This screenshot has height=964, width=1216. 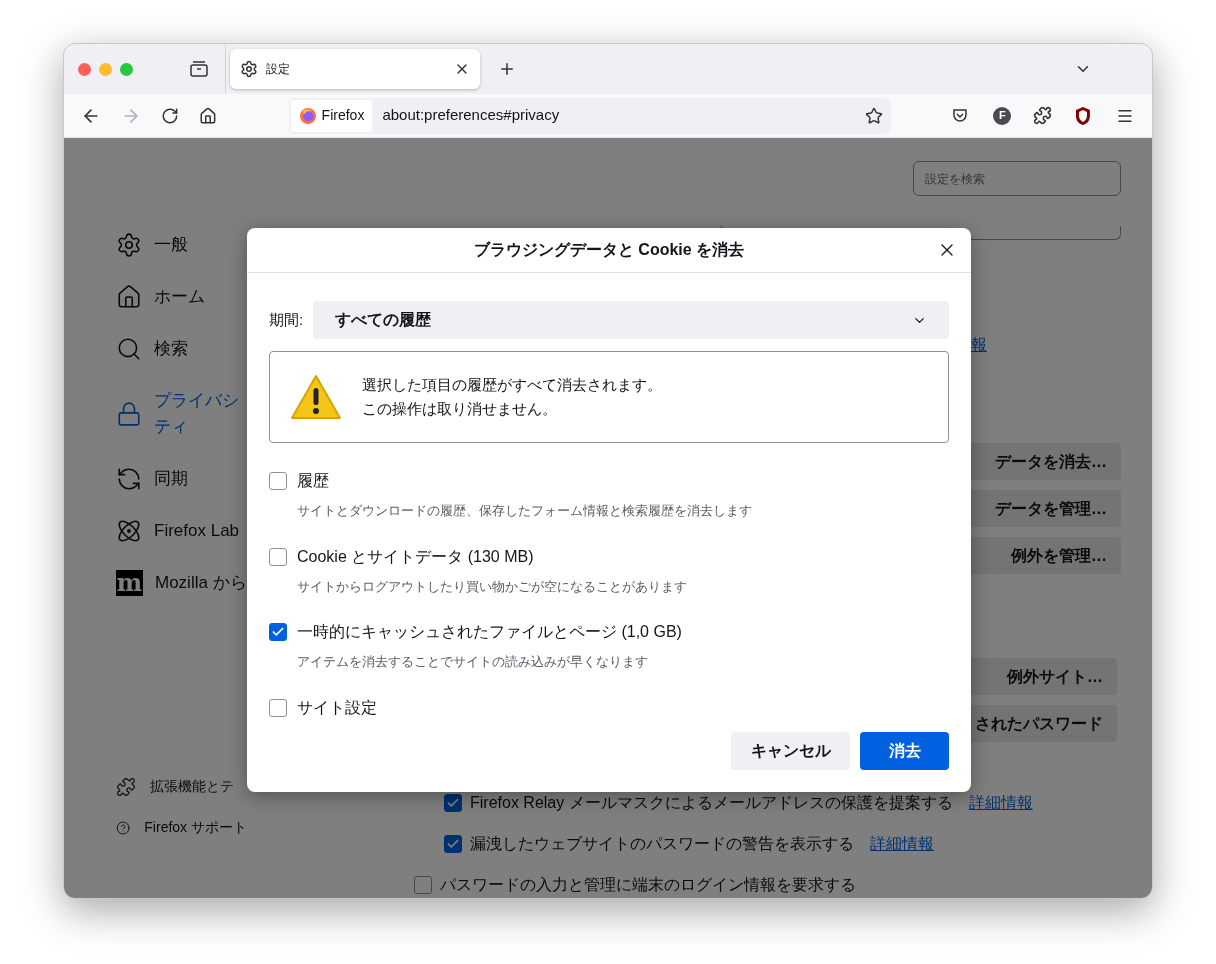 I want to click on warning-icon, so click(x=316, y=397).